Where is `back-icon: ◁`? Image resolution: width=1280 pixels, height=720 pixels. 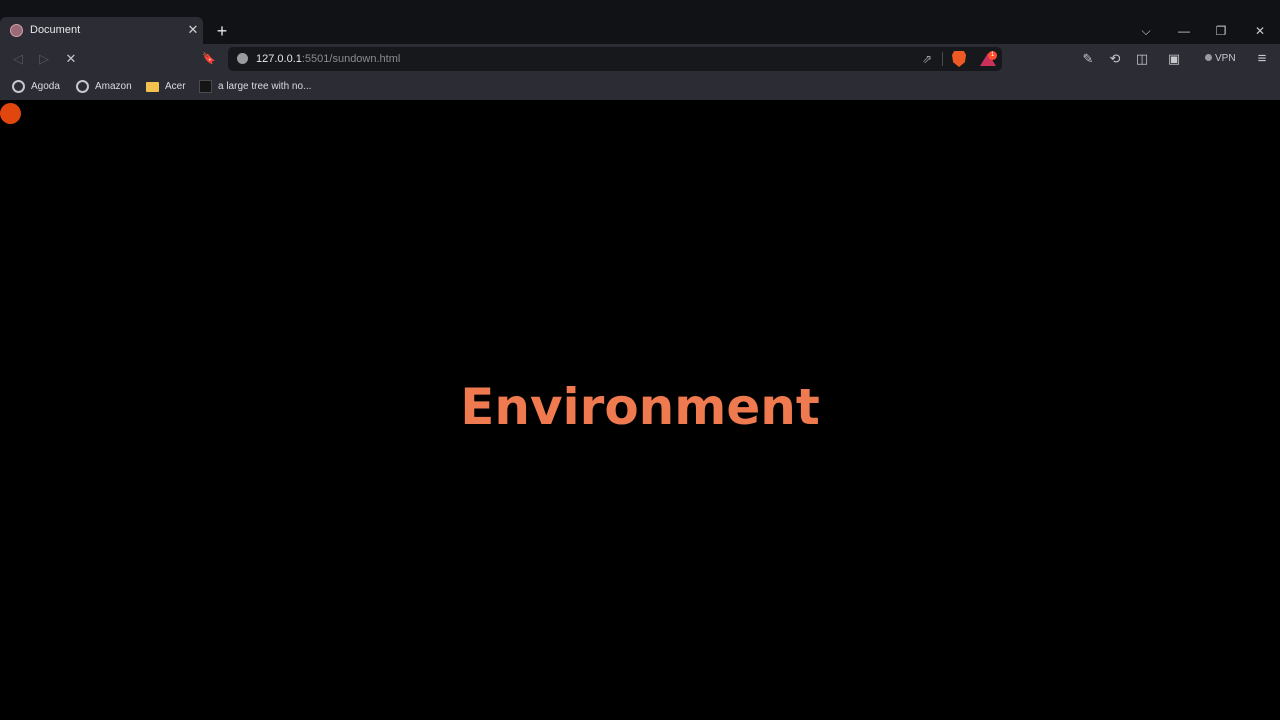 back-icon: ◁ is located at coordinates (18, 59).